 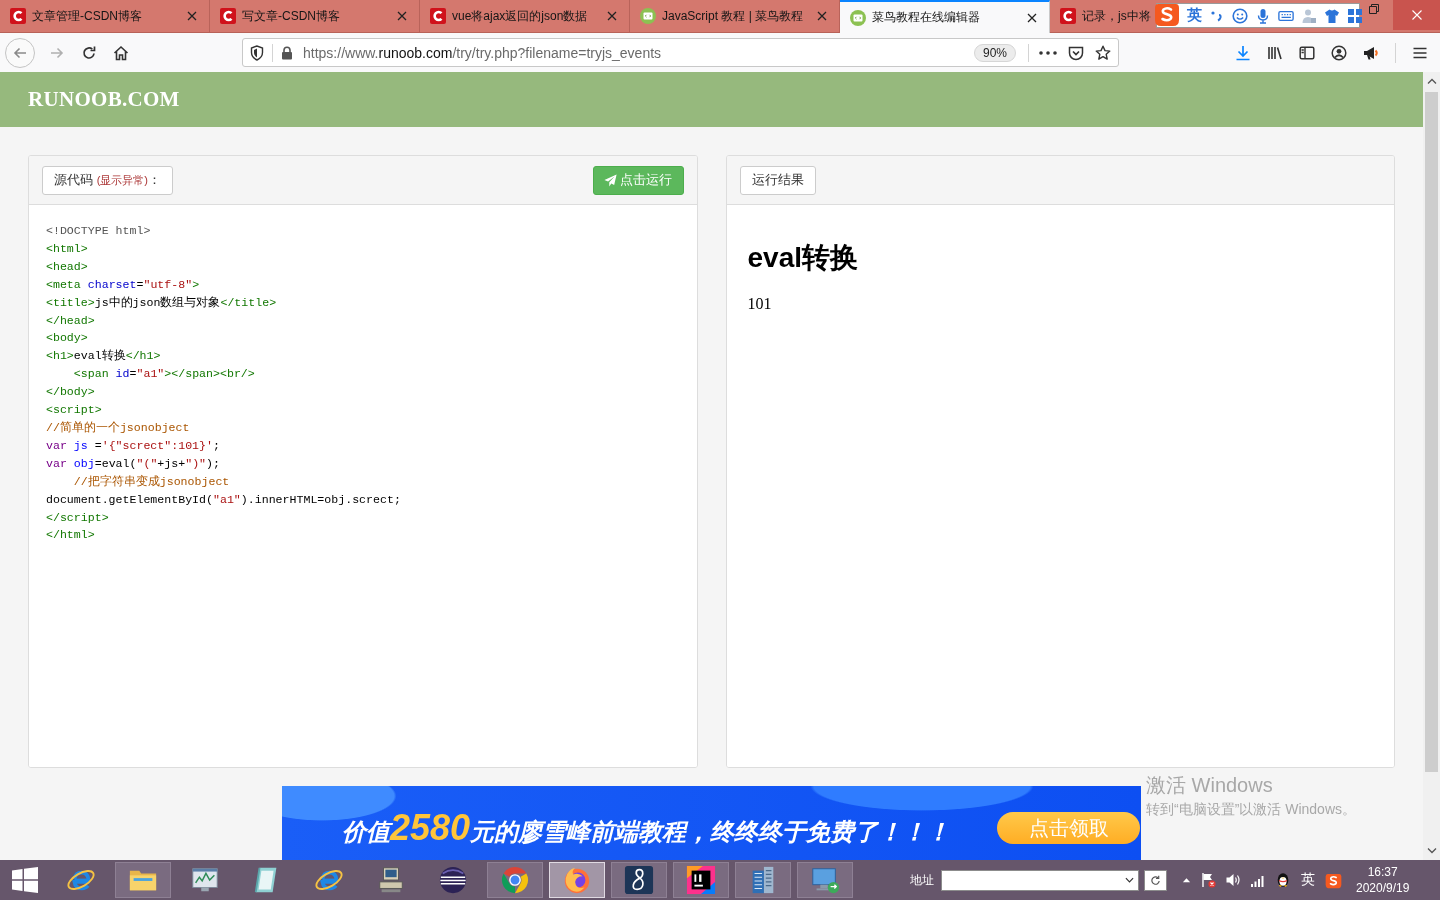 What do you see at coordinates (1283, 880) in the screenshot?
I see `penguin-icon` at bounding box center [1283, 880].